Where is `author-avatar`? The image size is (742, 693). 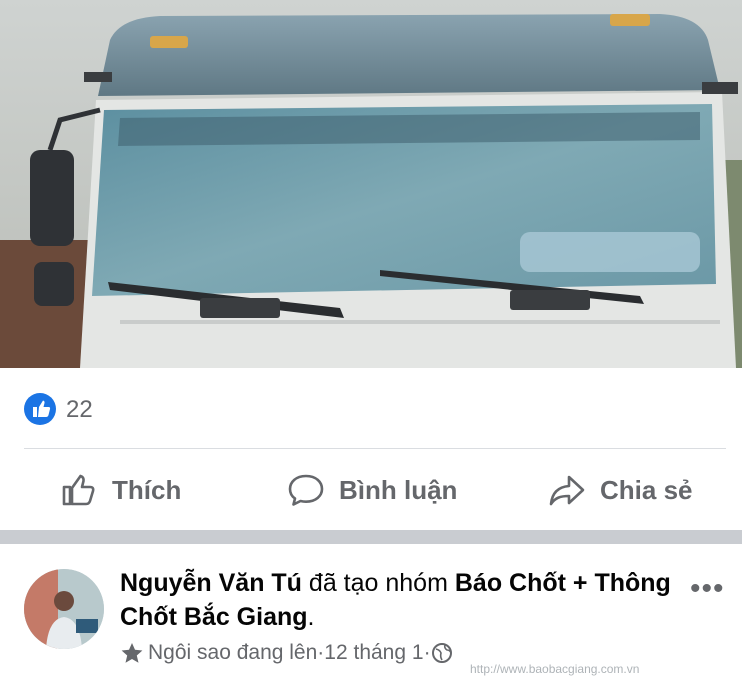
author-avatar is located at coordinates (64, 609).